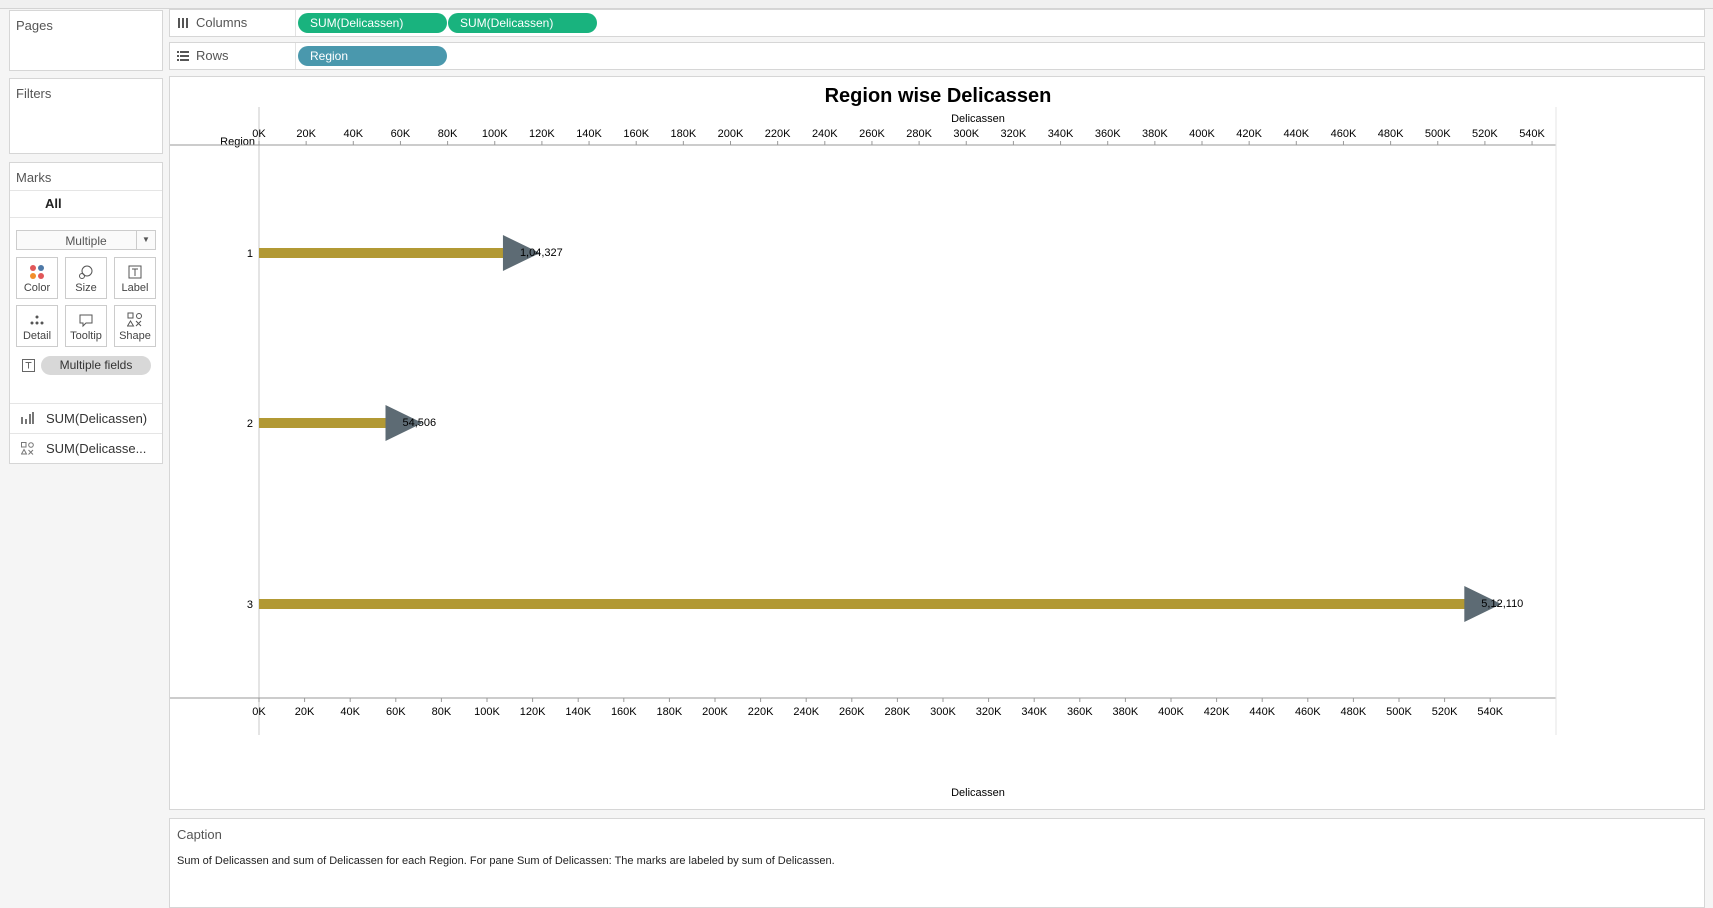 This screenshot has height=908, width=1713. I want to click on top-axis-title: Delicassen, so click(978, 119).